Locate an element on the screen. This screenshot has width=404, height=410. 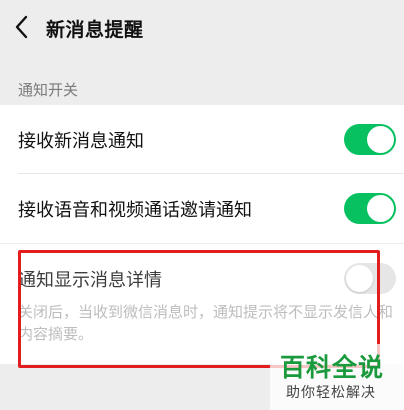
watermark-sub-text: 助你轻松解决 is located at coordinates (331, 393).